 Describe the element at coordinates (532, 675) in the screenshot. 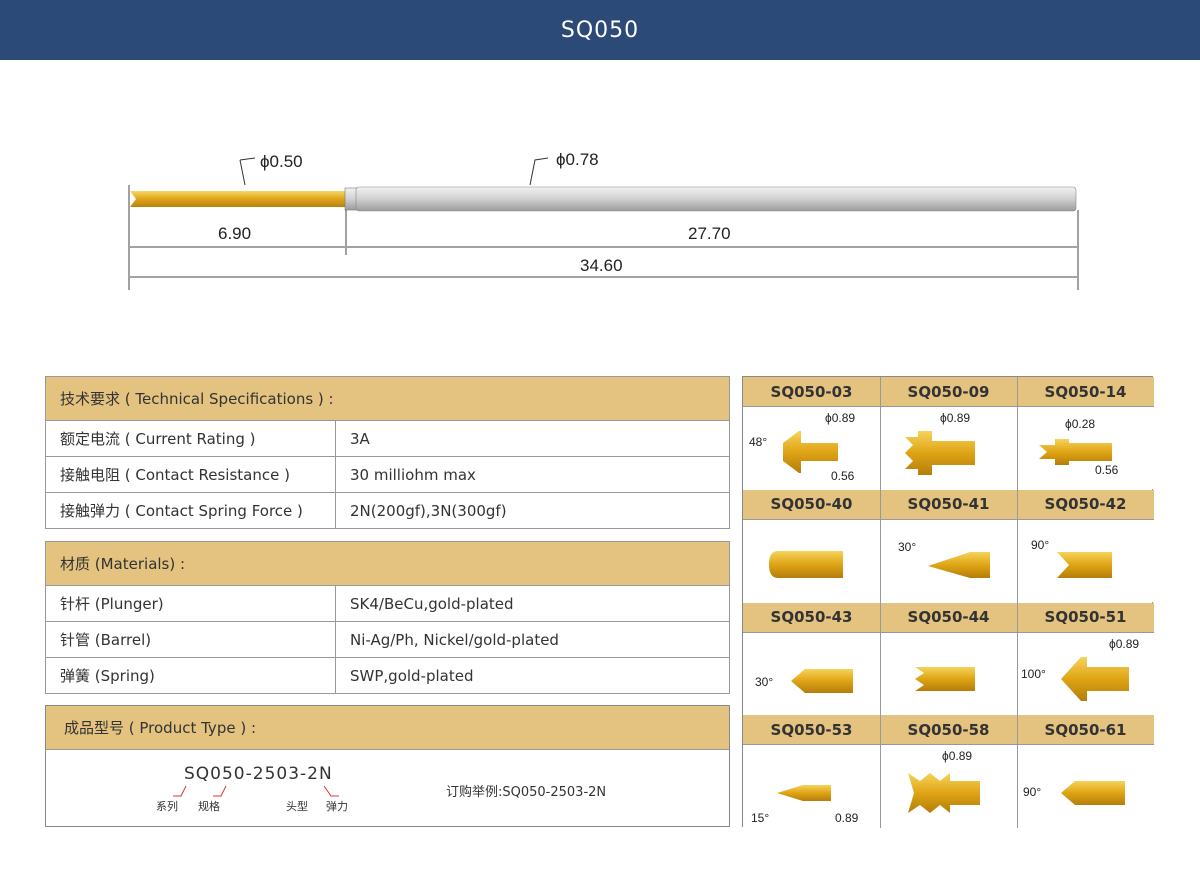

I see `material-value: SWP,gold-plated` at that location.